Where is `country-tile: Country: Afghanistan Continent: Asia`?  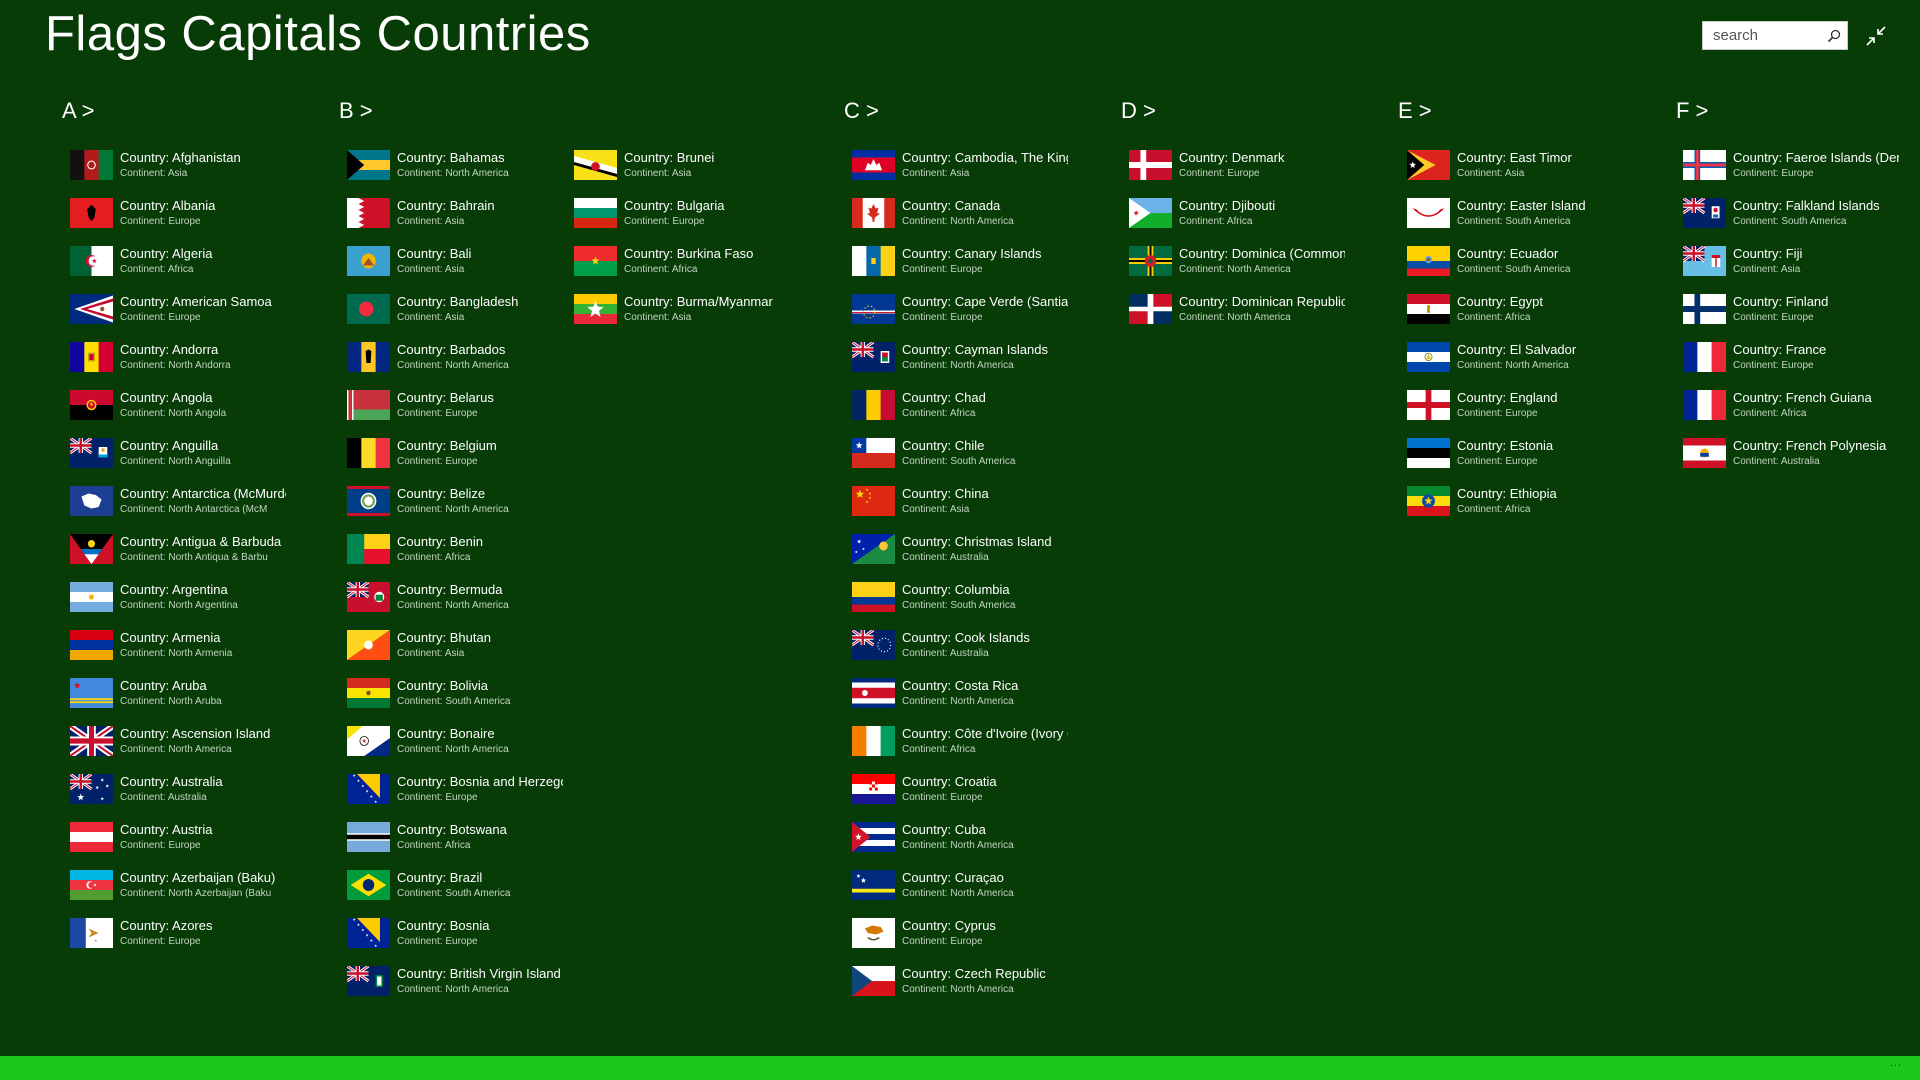
country-tile: Country: Afghanistan Continent: Asia is located at coordinates (178, 169).